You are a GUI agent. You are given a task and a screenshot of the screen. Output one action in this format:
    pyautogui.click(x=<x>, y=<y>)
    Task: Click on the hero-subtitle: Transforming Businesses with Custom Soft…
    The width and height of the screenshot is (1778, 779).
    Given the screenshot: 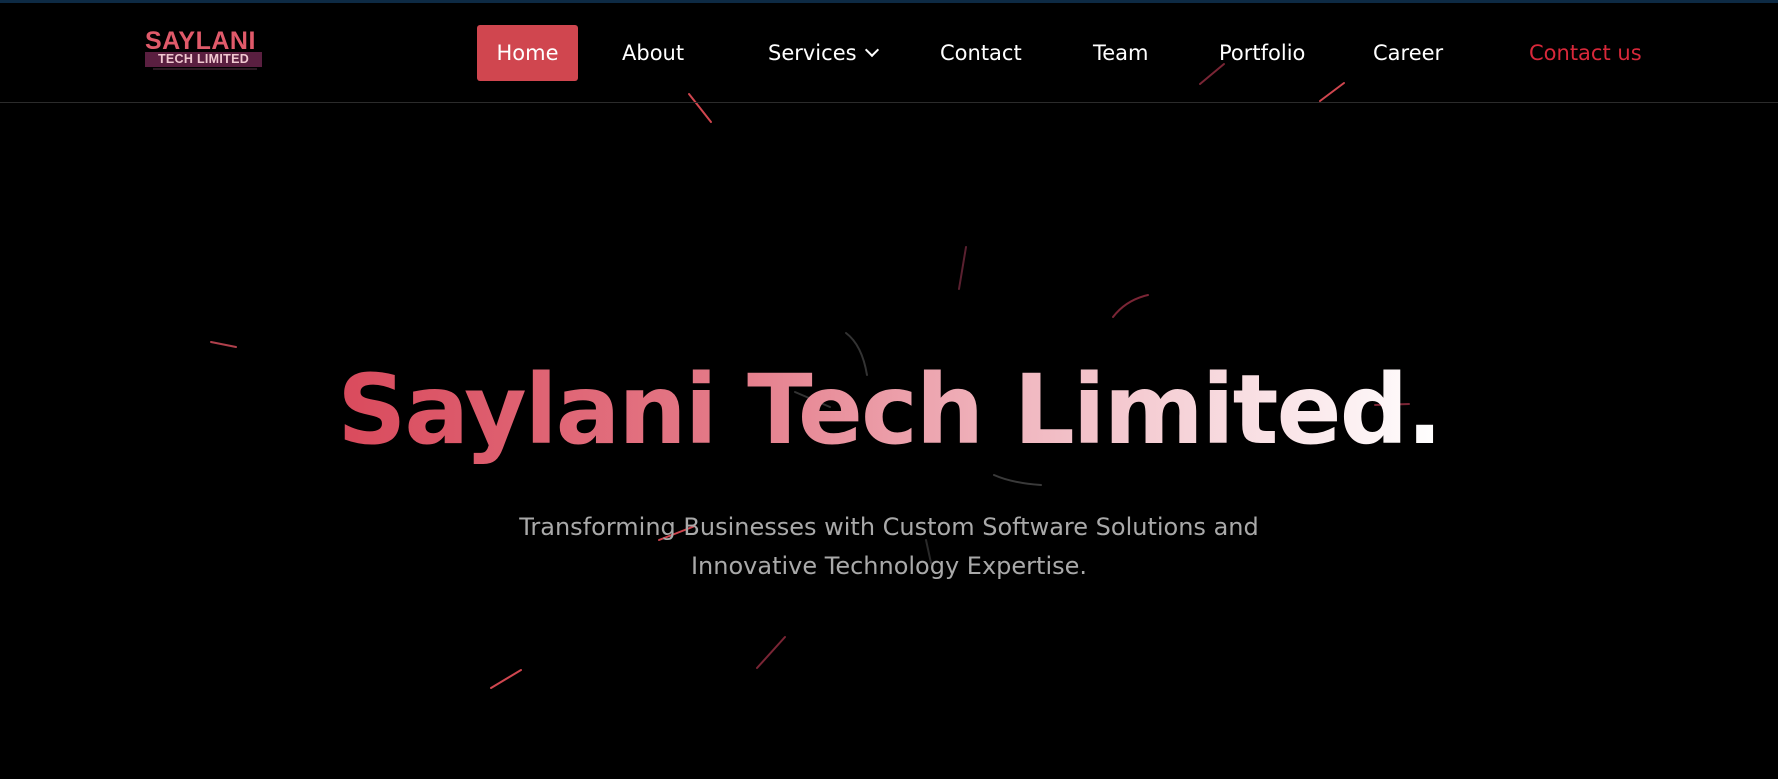 What is the action you would take?
    pyautogui.click(x=889, y=547)
    